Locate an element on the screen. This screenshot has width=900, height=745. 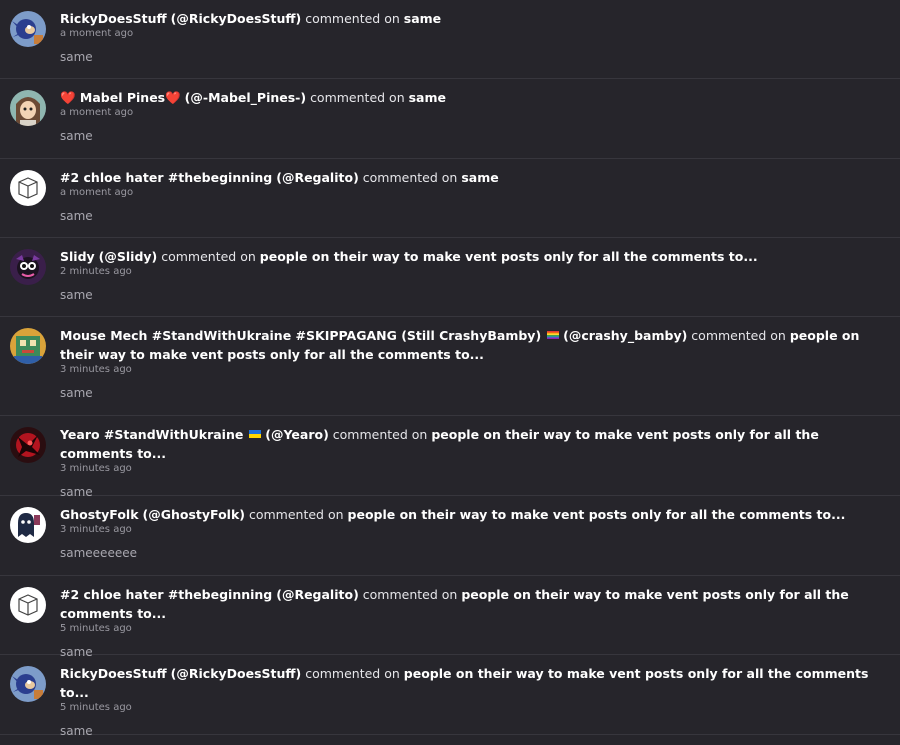
commenter-name: Slidy is located at coordinates (77, 256).